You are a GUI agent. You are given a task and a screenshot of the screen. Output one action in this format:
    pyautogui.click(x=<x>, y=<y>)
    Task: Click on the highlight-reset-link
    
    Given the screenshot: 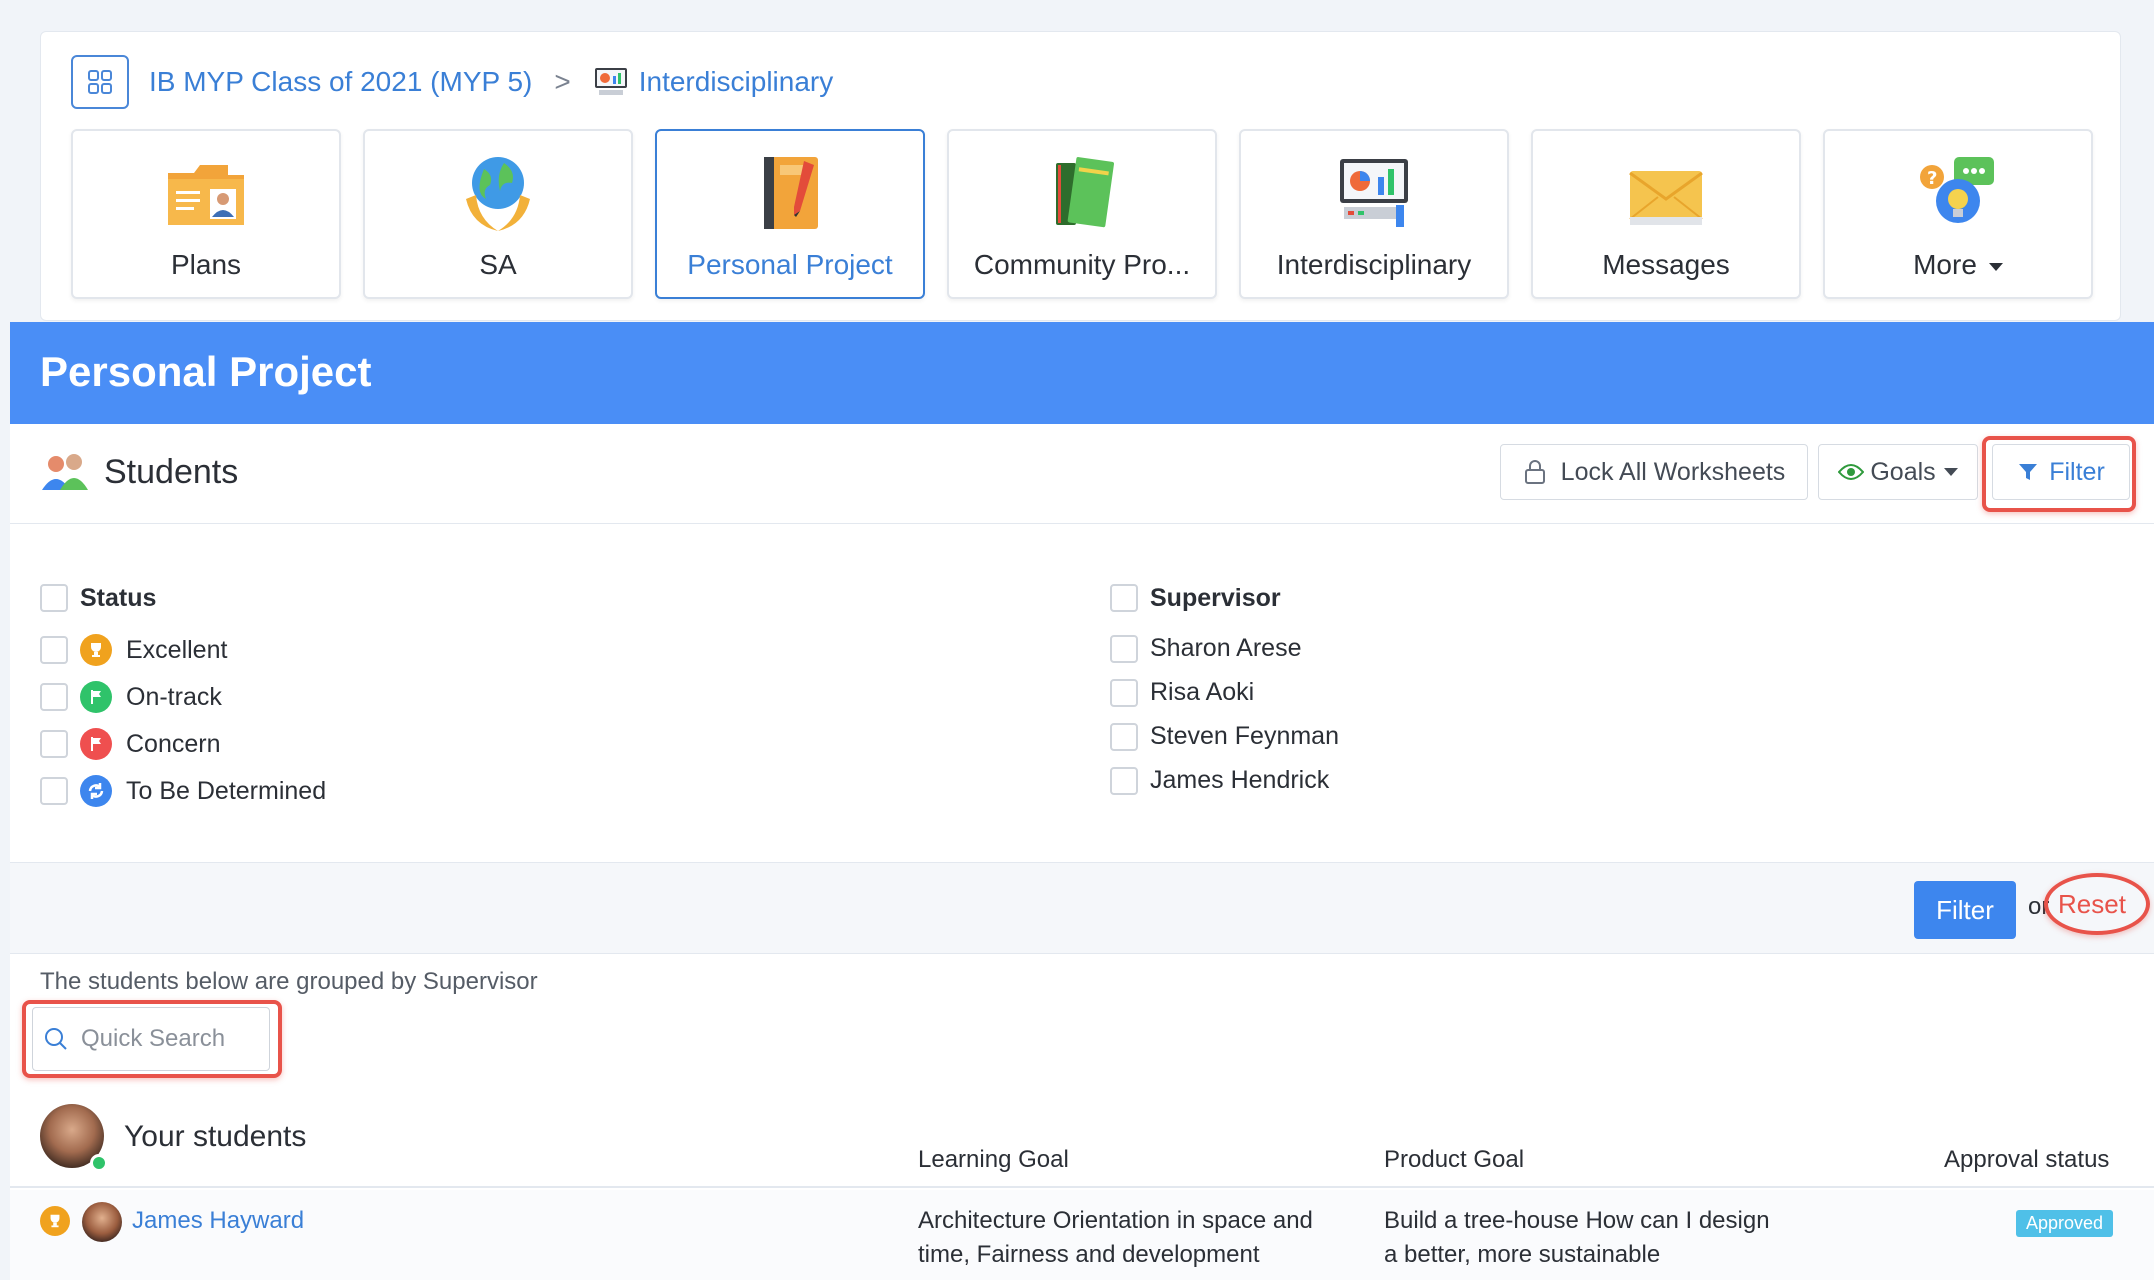 What is the action you would take?
    pyautogui.click(x=2097, y=904)
    